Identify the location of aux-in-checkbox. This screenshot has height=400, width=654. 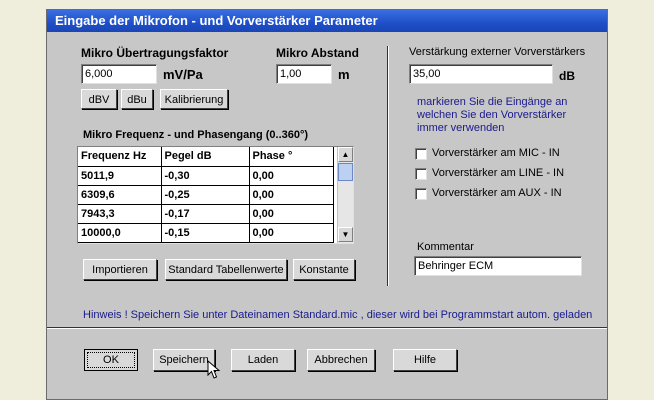
(421, 194).